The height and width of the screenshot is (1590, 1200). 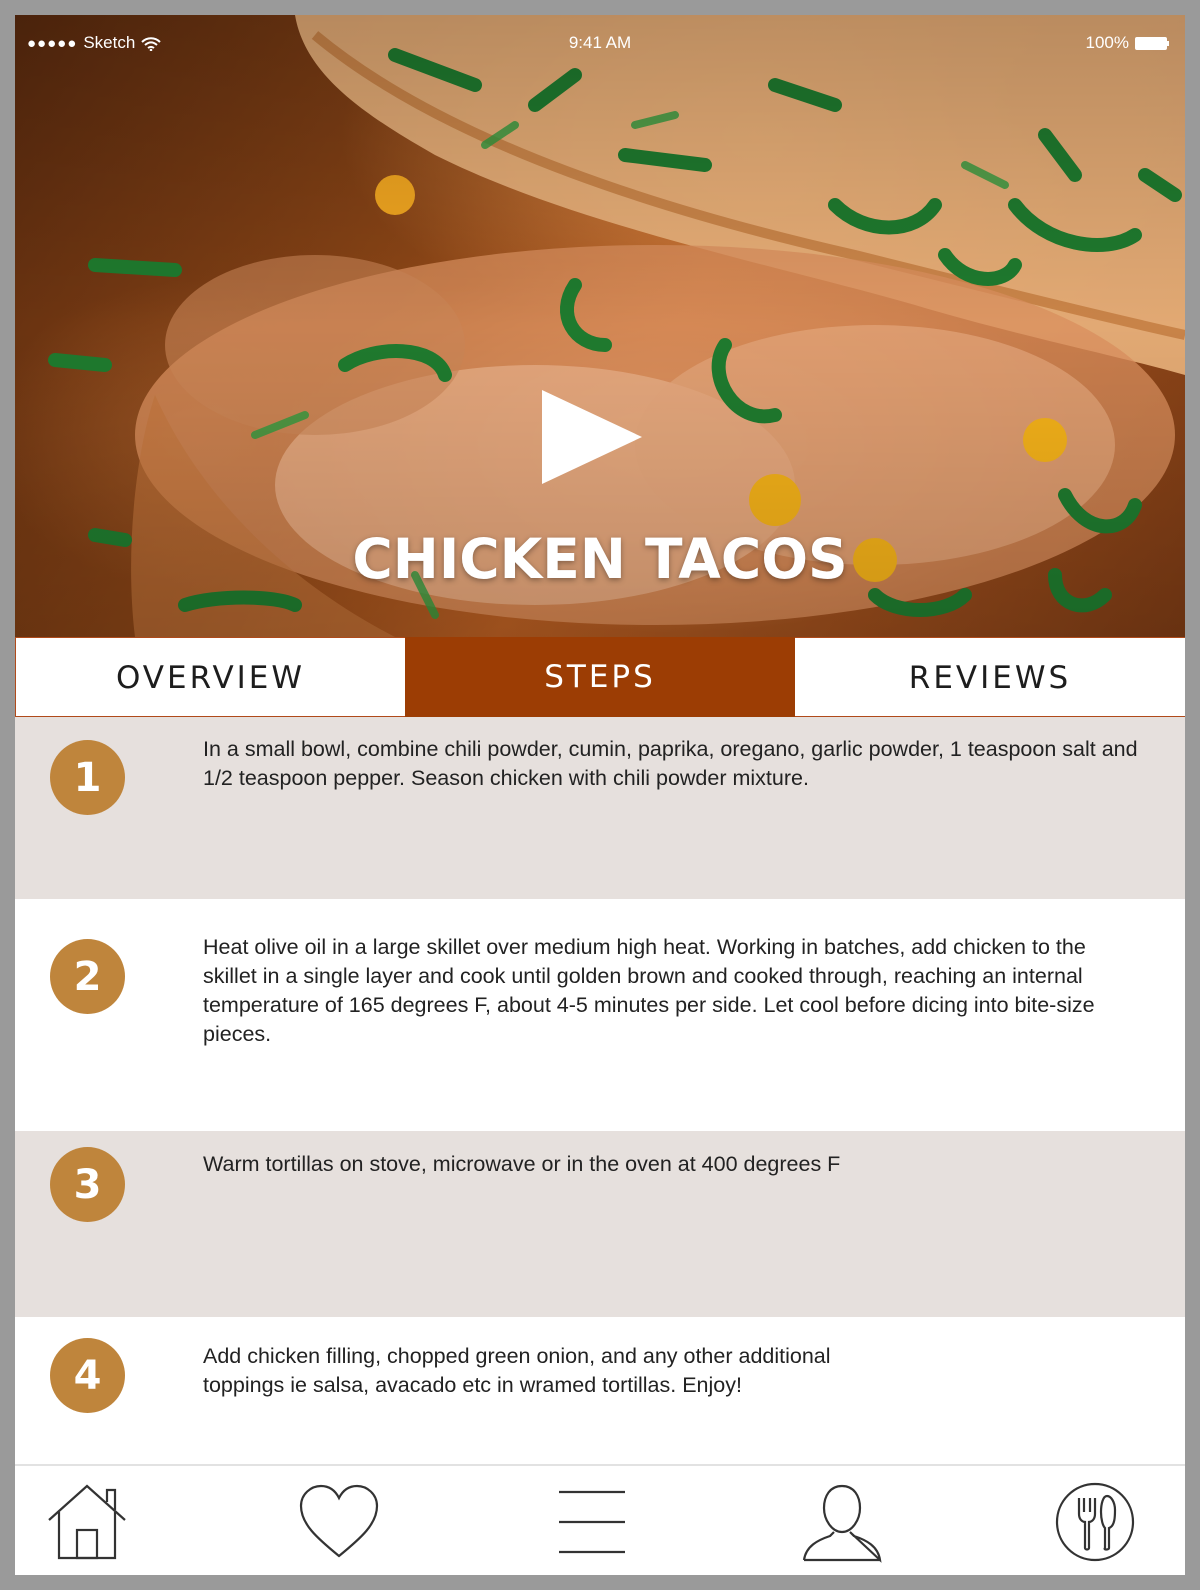 I want to click on battery-percent: 100%, so click(x=1107, y=42).